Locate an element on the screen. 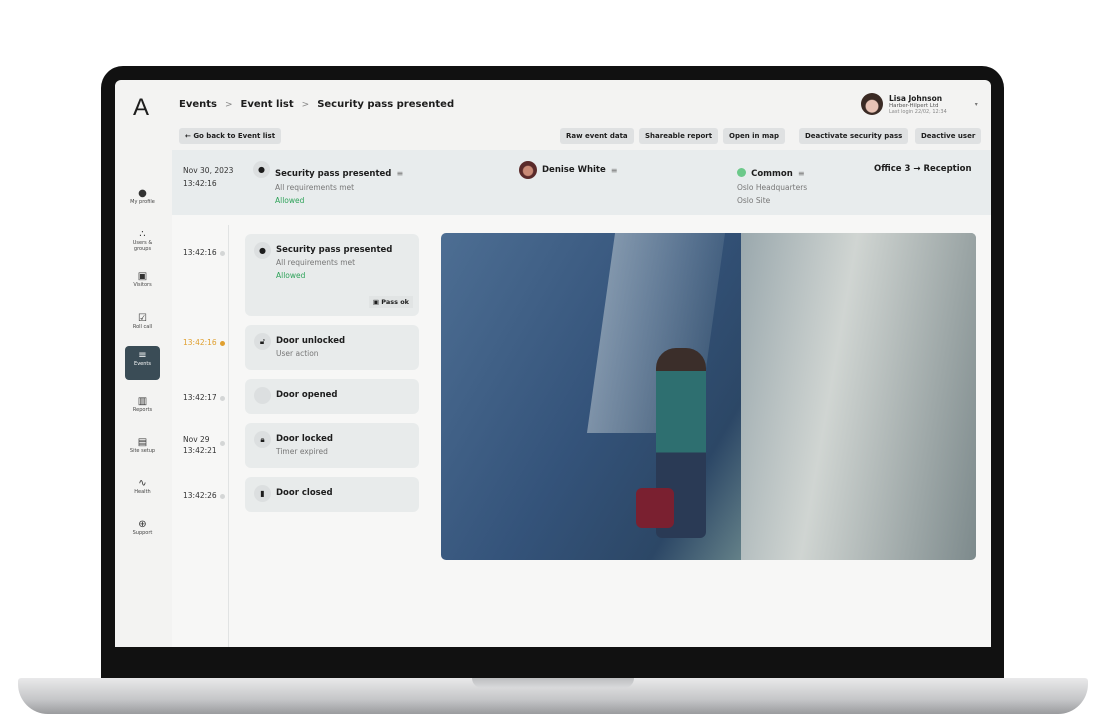 This screenshot has width=1104, height=727. timeline-card-opened: Door opened is located at coordinates (332, 396).